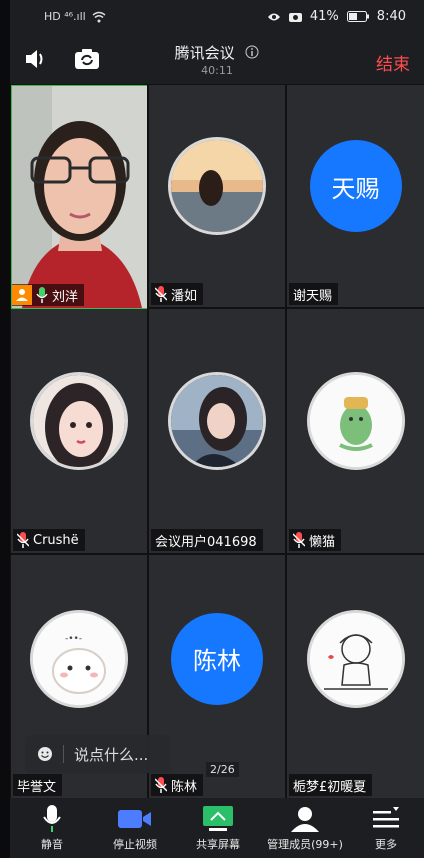 The width and height of the screenshot is (424, 858). I want to click on clock: 8:40, so click(391, 16).